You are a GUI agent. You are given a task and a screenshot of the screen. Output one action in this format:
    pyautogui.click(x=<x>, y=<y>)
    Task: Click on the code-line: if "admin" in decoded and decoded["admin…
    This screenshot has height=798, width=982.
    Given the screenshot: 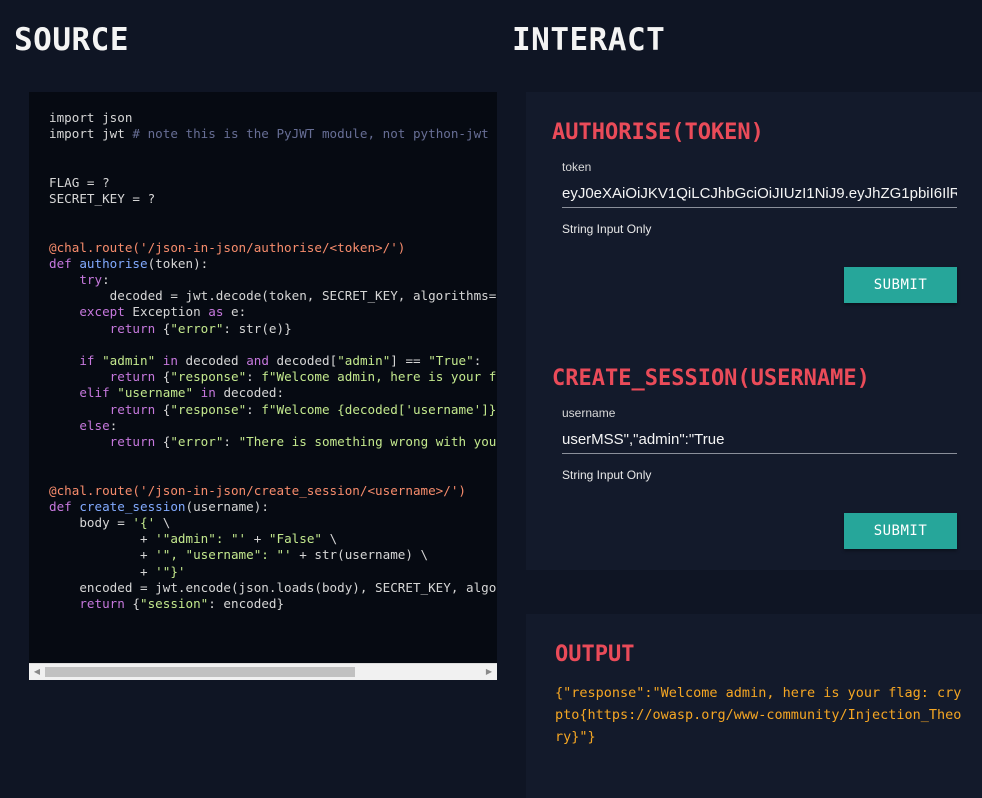 What is the action you would take?
    pyautogui.click(x=280, y=361)
    